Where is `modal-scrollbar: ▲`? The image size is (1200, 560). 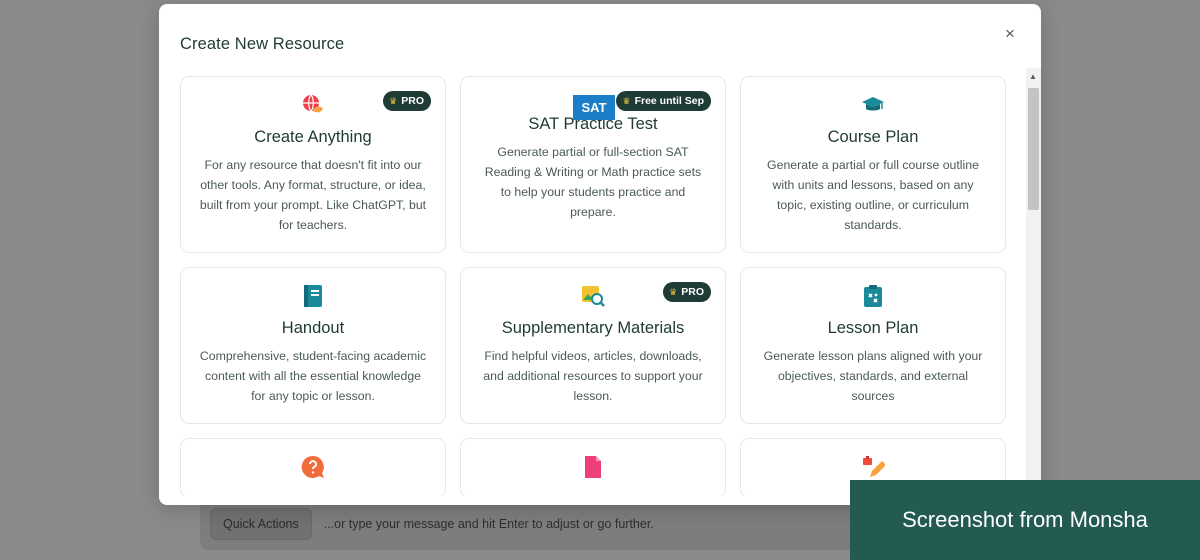 modal-scrollbar: ▲ is located at coordinates (1033, 286).